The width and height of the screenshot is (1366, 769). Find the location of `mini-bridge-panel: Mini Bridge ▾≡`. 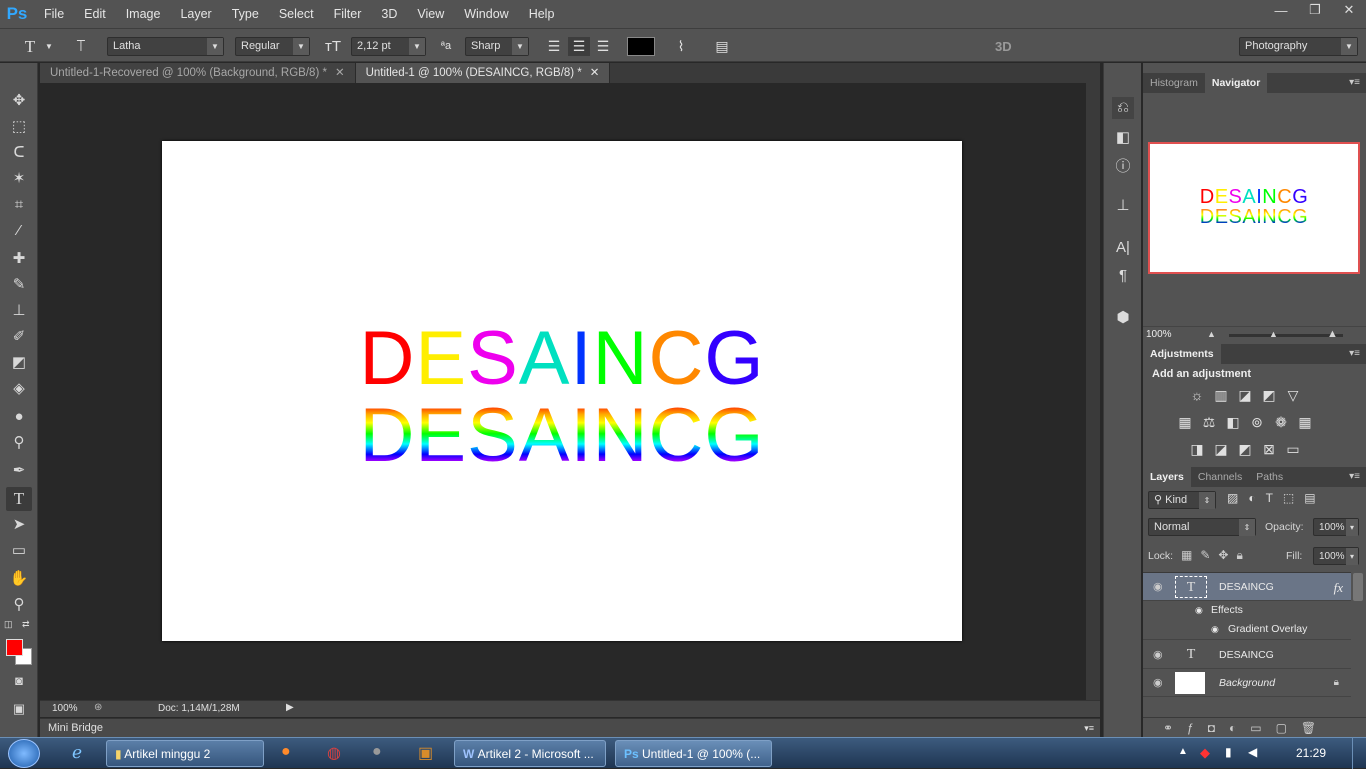

mini-bridge-panel: Mini Bridge ▾≡ is located at coordinates (570, 727).